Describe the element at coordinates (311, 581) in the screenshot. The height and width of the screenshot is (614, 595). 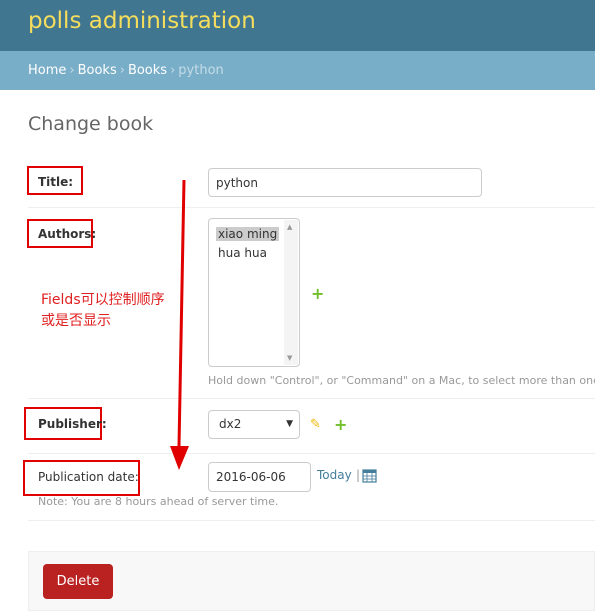
I see `submit-row` at that location.